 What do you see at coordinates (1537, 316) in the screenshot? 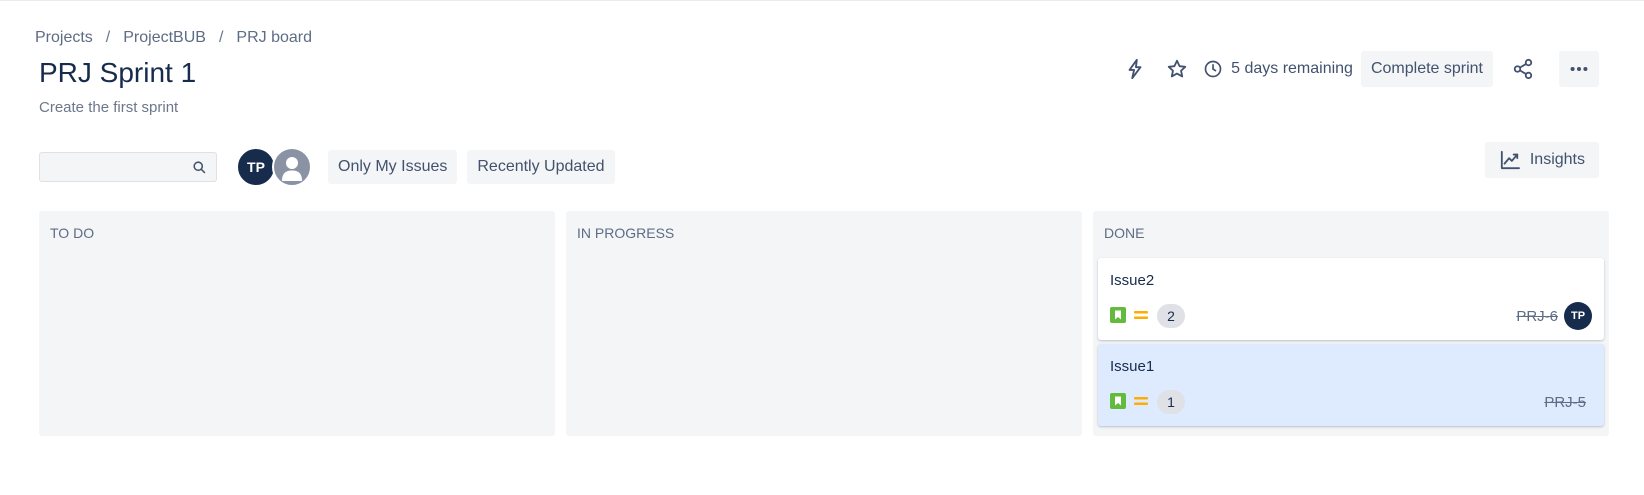
I see `issue-key: PRJ-6` at bounding box center [1537, 316].